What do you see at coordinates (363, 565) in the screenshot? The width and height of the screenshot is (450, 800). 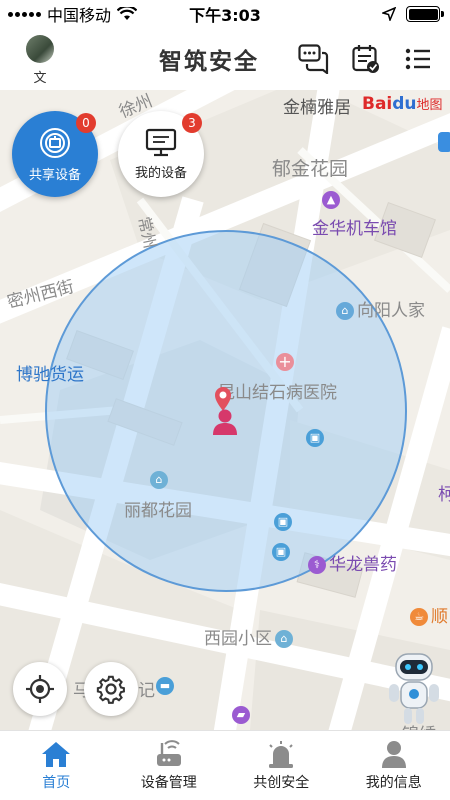 I see `map-label-hualong: 华龙兽药` at bounding box center [363, 565].